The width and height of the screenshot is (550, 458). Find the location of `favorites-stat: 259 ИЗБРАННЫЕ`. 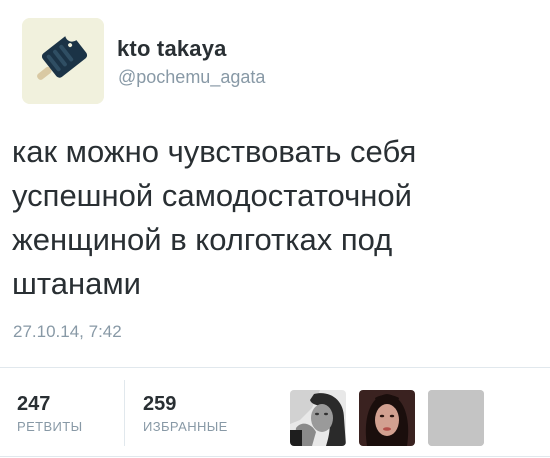

favorites-stat: 259 ИЗБРАННЫЕ is located at coordinates (185, 413).